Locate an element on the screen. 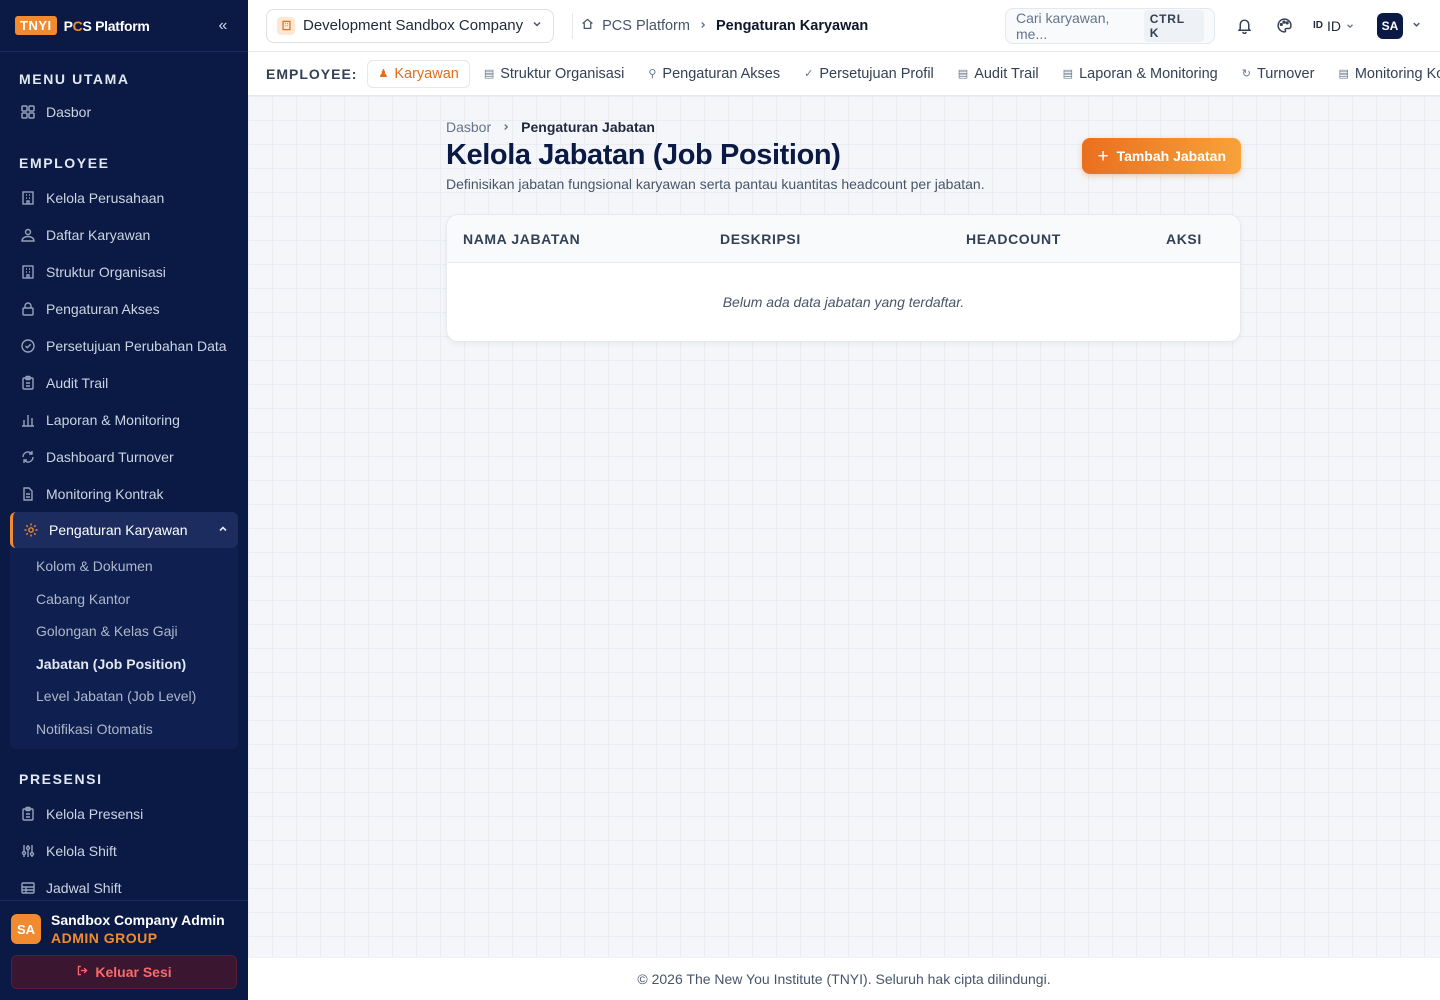  sidebar-item-daftar-karyawan: Daftar Karyawan is located at coordinates (124, 234).